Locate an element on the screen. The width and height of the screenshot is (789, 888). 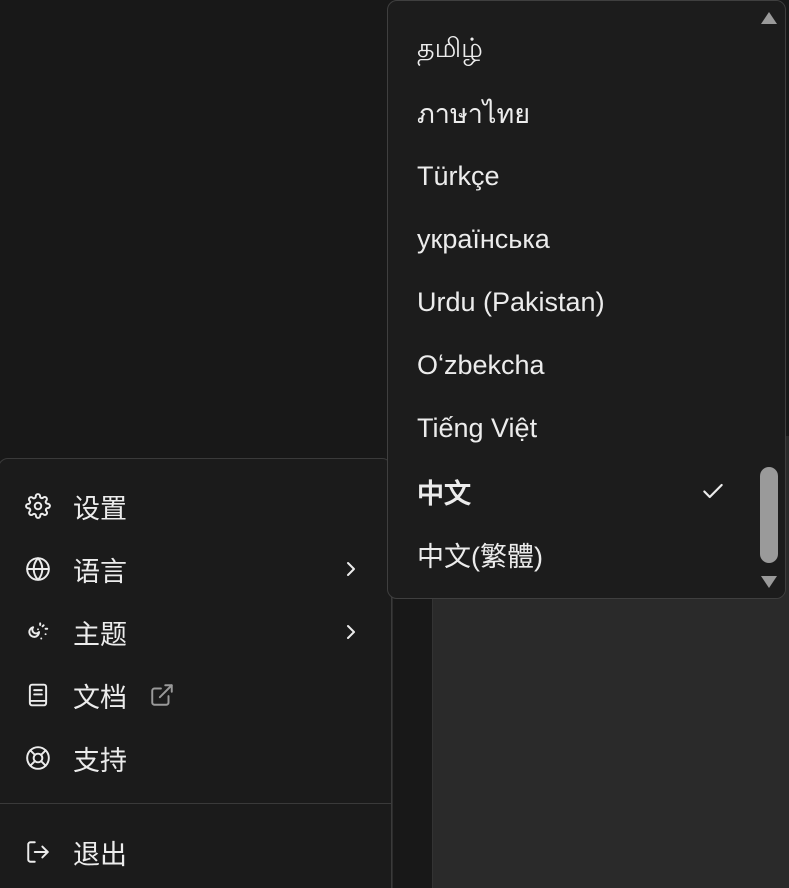
menu-item-label: 主题 is located at coordinates (100, 634).